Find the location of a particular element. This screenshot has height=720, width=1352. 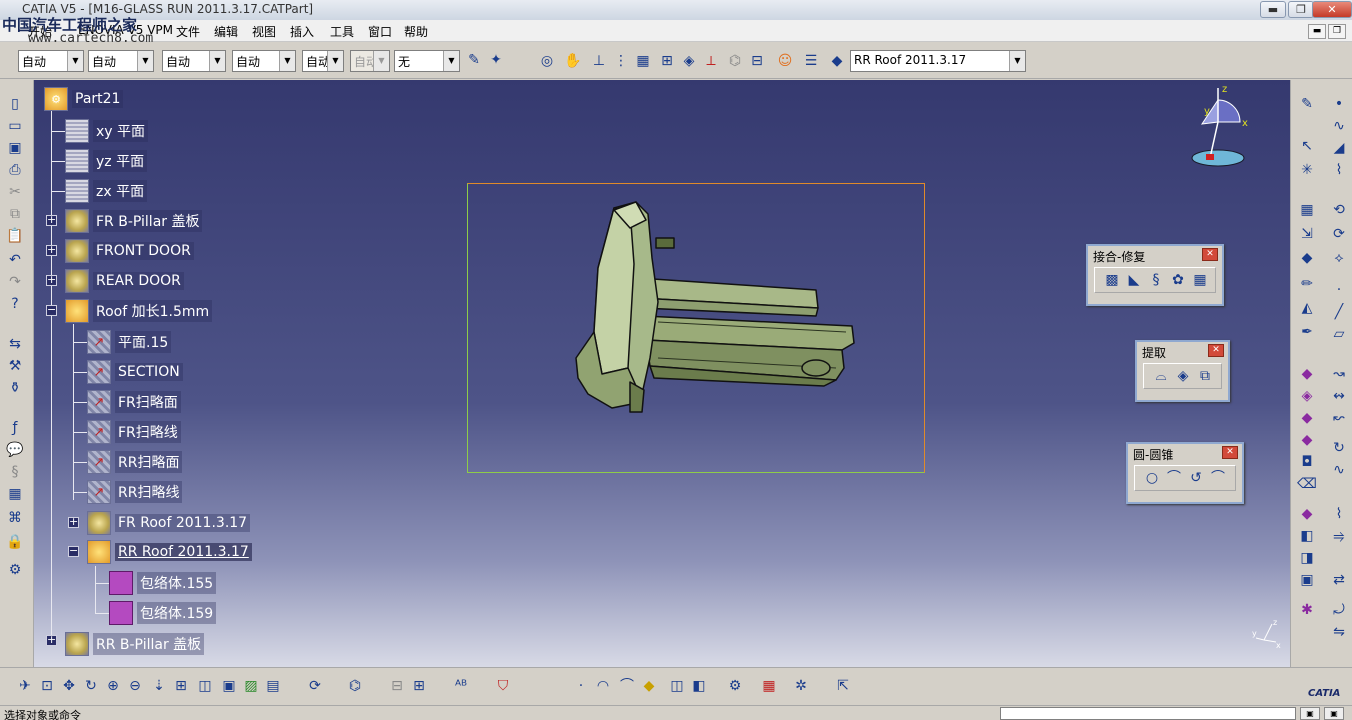

measure-icon: ⟂ is located at coordinates (711, 61).